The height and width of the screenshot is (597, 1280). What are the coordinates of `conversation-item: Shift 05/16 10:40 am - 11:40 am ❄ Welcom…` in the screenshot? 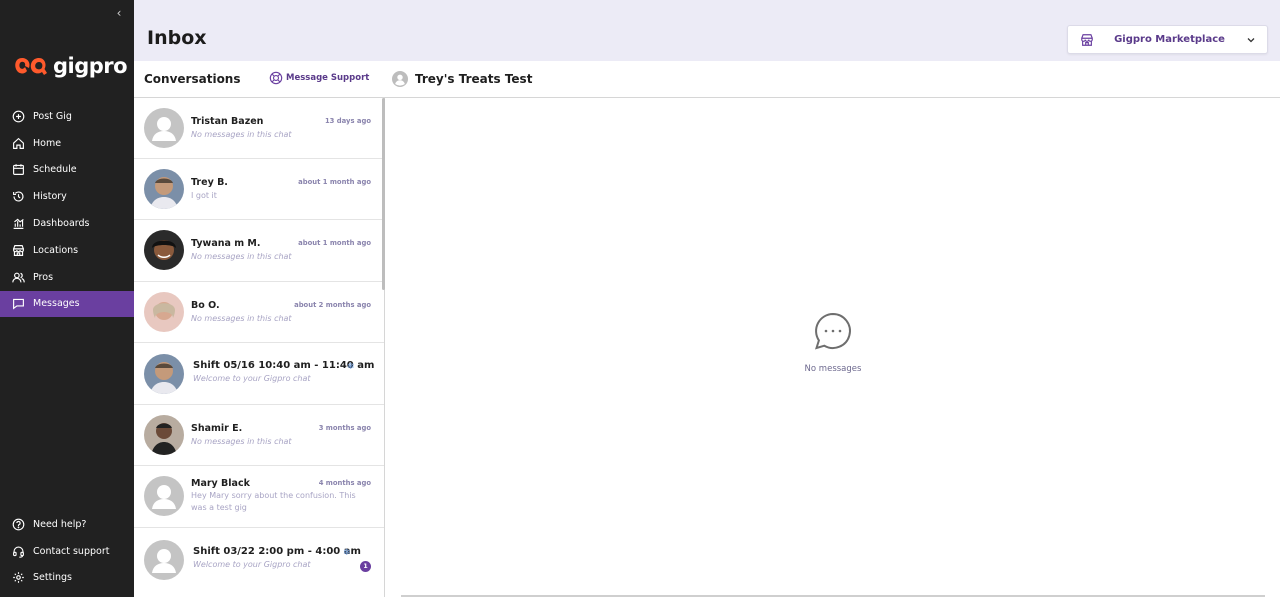 It's located at (259, 374).